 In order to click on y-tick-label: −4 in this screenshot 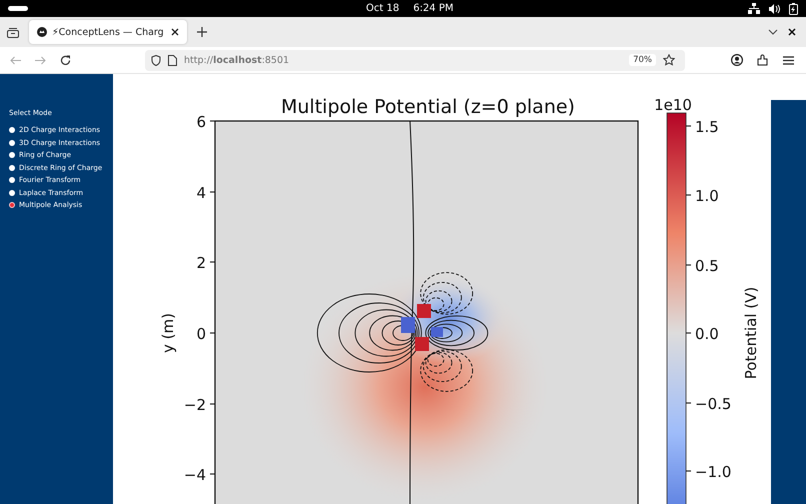, I will do `click(195, 475)`.